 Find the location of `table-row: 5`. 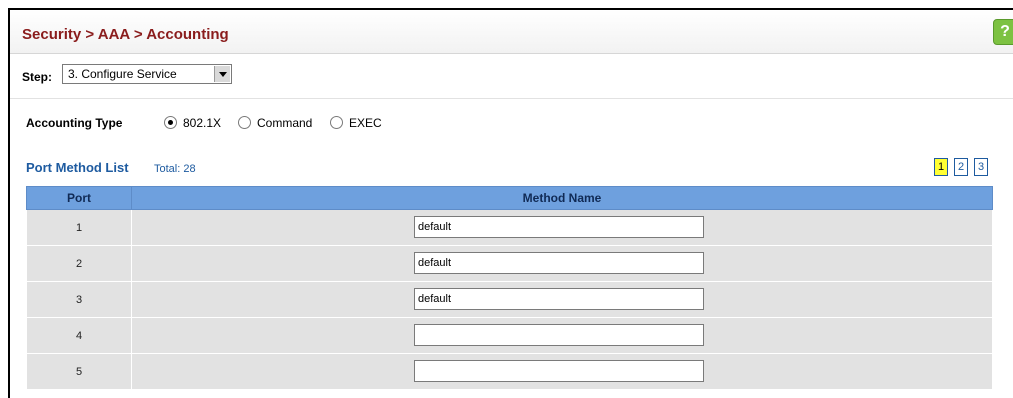

table-row: 5 is located at coordinates (509, 371).